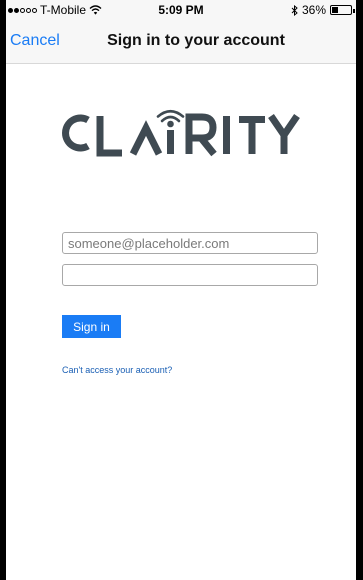 The width and height of the screenshot is (363, 580). What do you see at coordinates (354, 11) in the screenshot?
I see `battery-tip` at bounding box center [354, 11].